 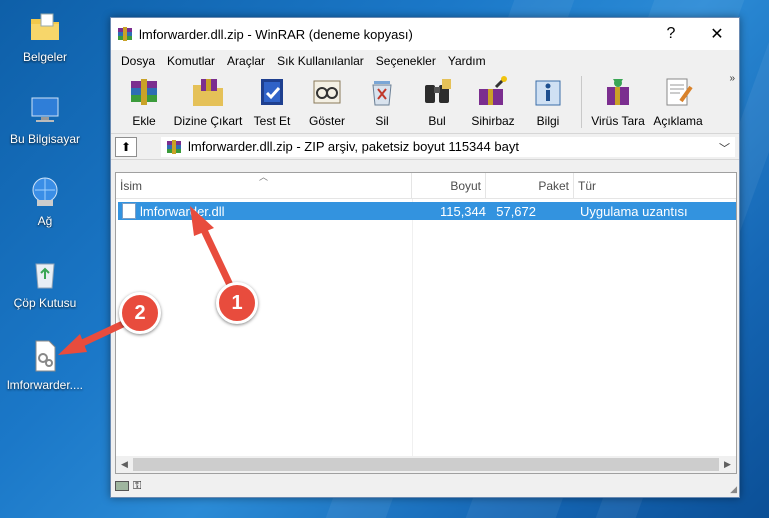 What do you see at coordinates (140, 313) in the screenshot?
I see `annotation-badge-2: 2` at bounding box center [140, 313].